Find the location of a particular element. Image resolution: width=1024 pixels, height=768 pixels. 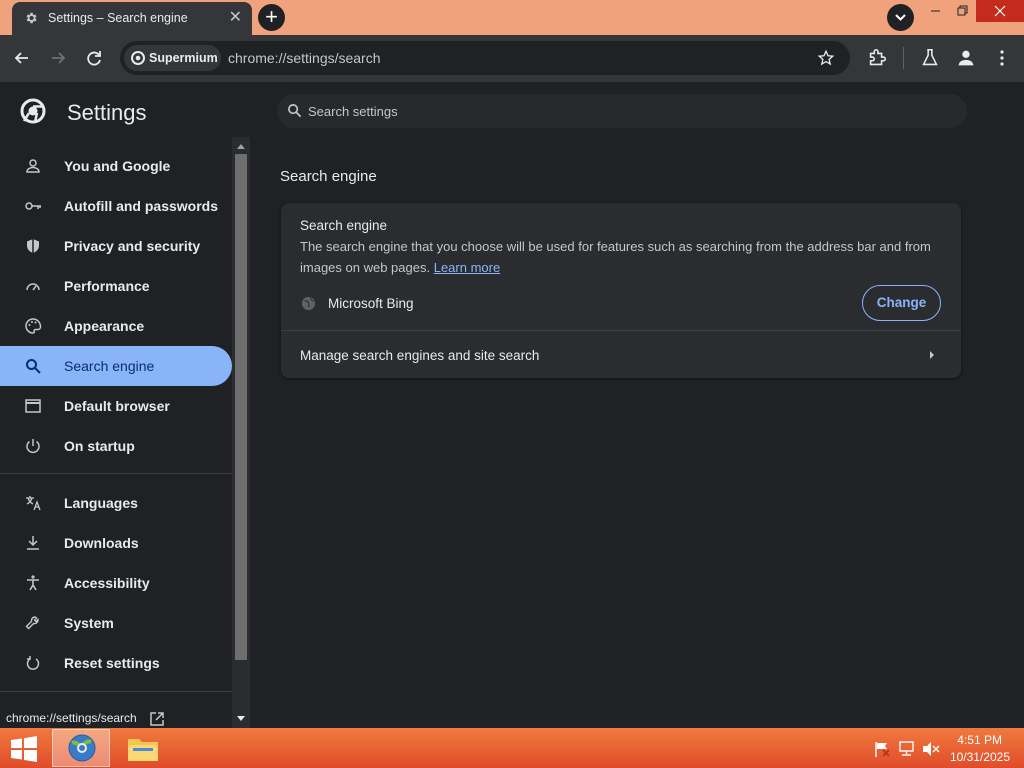

clock-time: 4:51 PM is located at coordinates (979, 740).